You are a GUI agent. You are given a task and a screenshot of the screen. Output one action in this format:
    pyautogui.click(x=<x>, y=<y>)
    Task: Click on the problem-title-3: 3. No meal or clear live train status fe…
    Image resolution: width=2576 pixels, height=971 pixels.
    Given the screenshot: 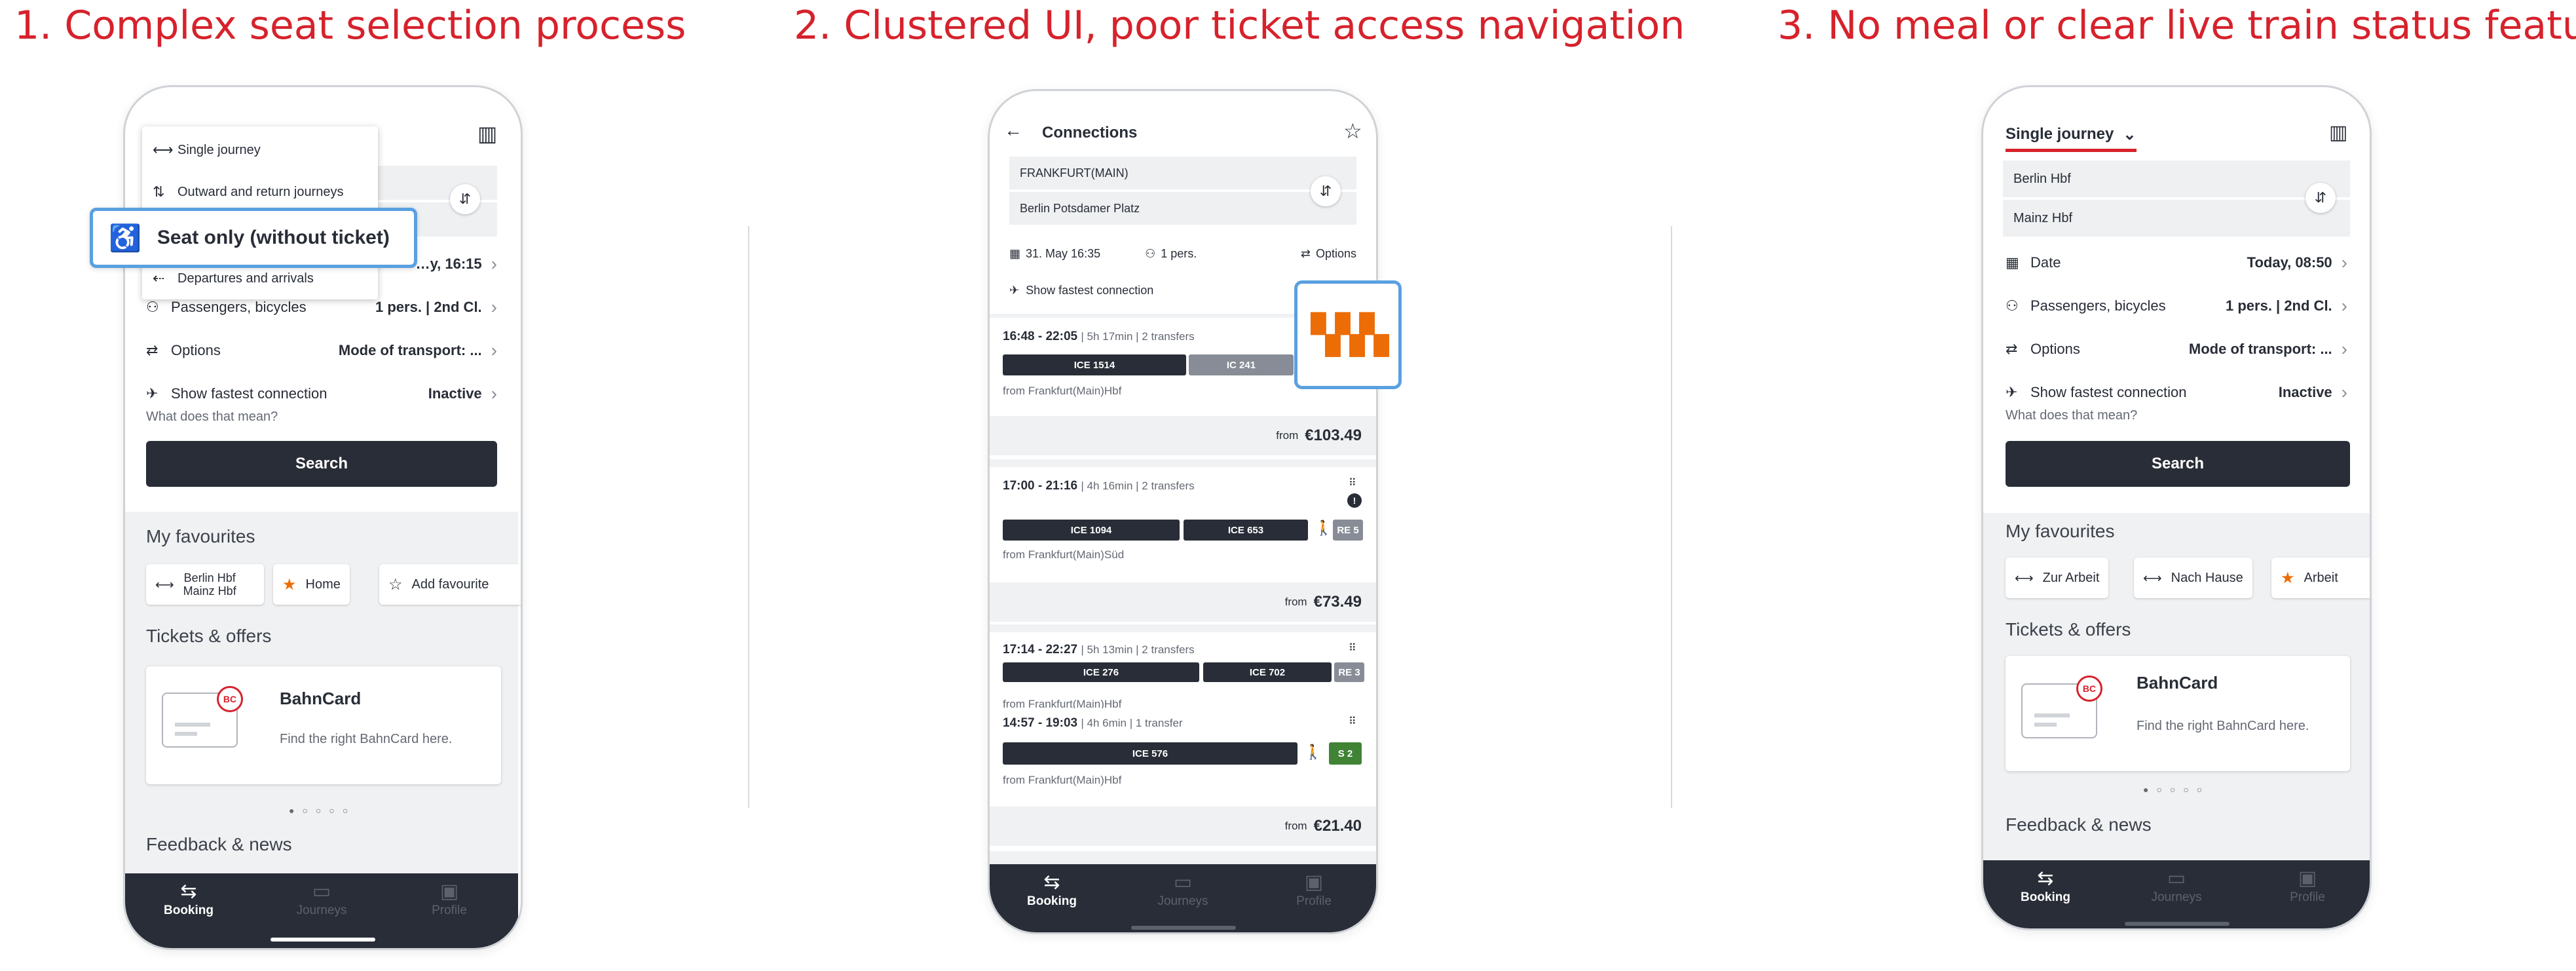 What is the action you would take?
    pyautogui.click(x=2177, y=25)
    